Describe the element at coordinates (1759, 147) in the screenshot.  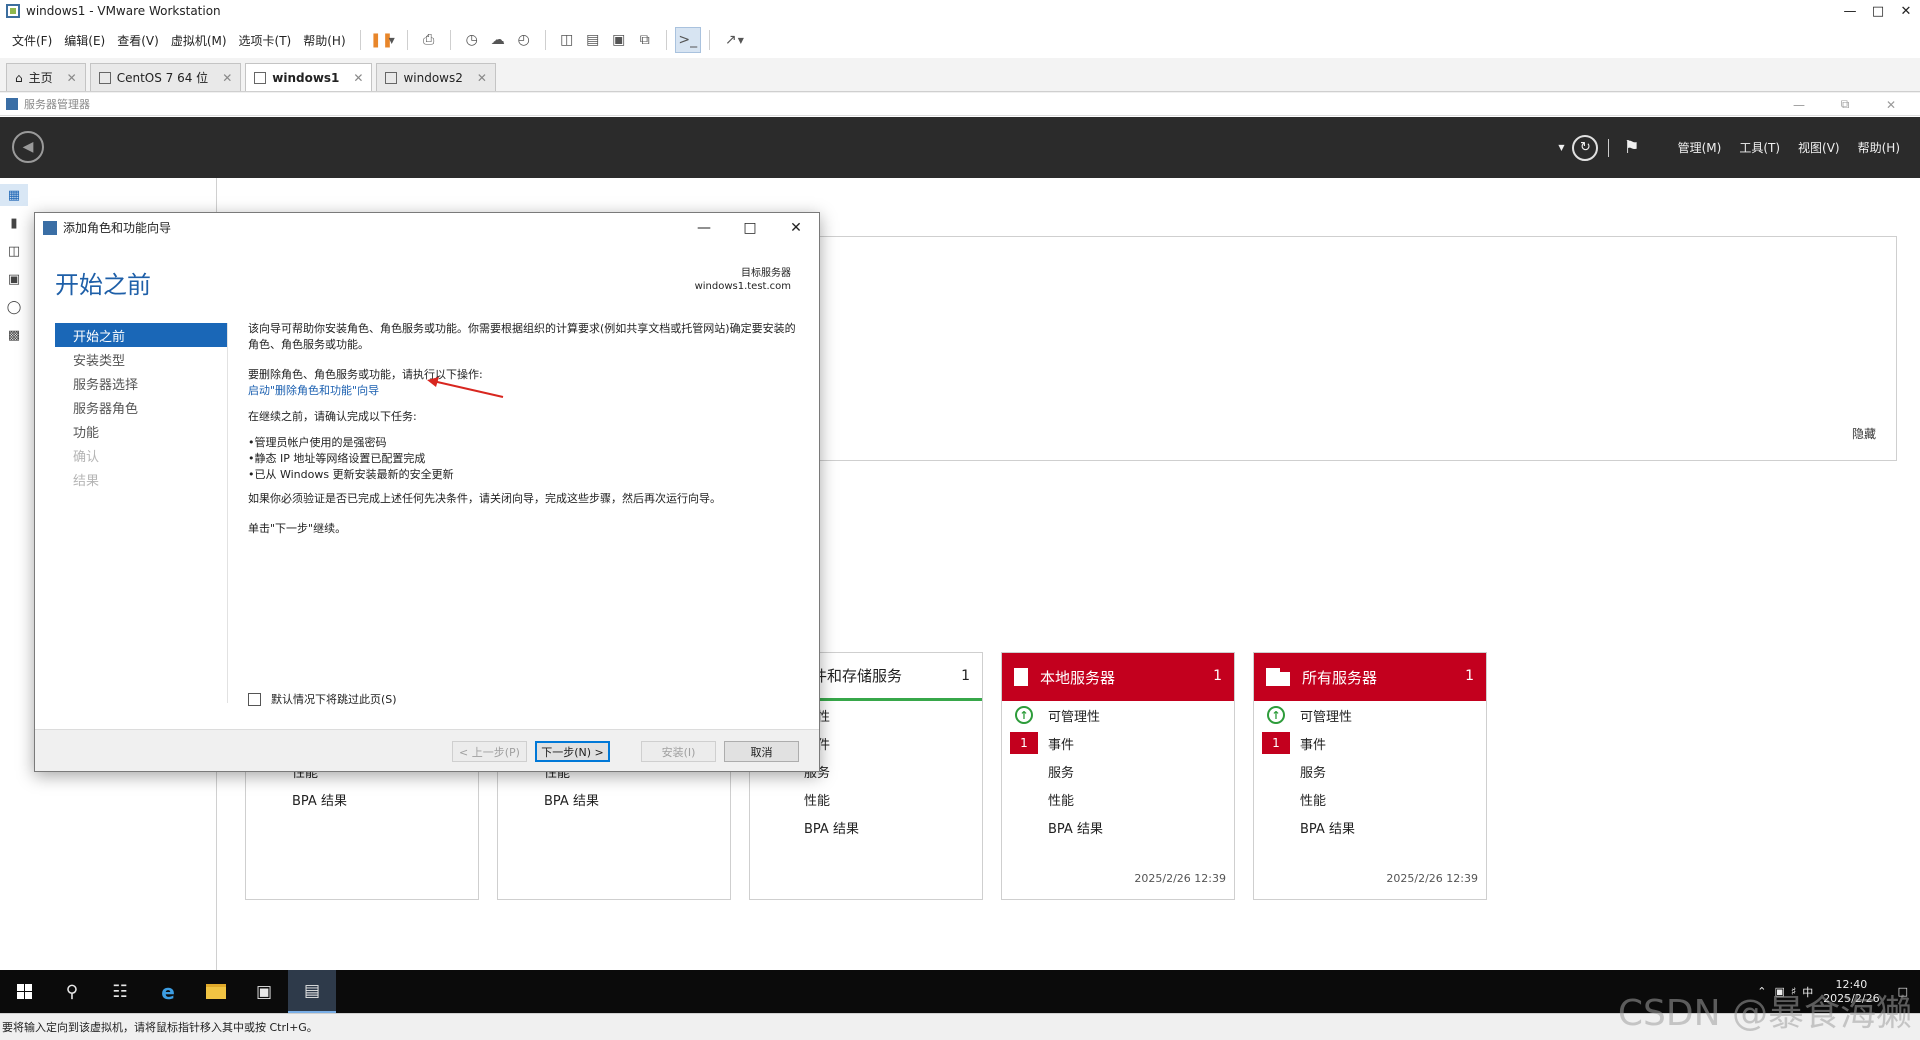
I see `menu-tools: 工具(T)` at that location.